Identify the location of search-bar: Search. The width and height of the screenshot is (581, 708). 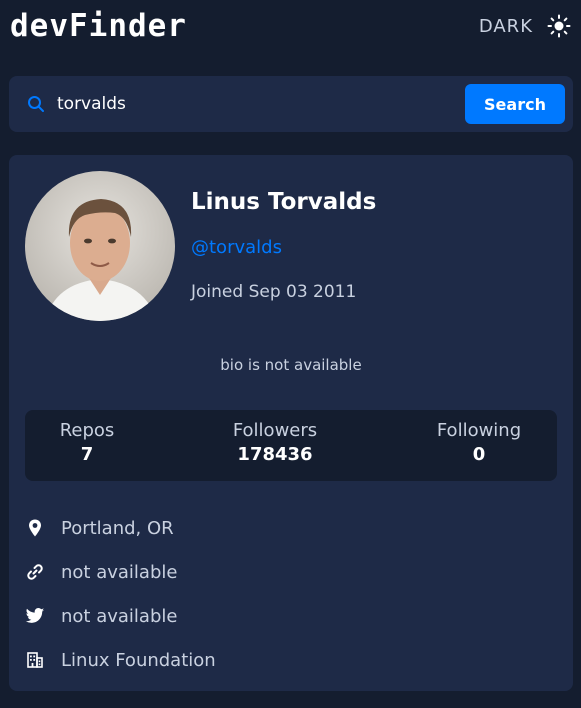
(291, 104).